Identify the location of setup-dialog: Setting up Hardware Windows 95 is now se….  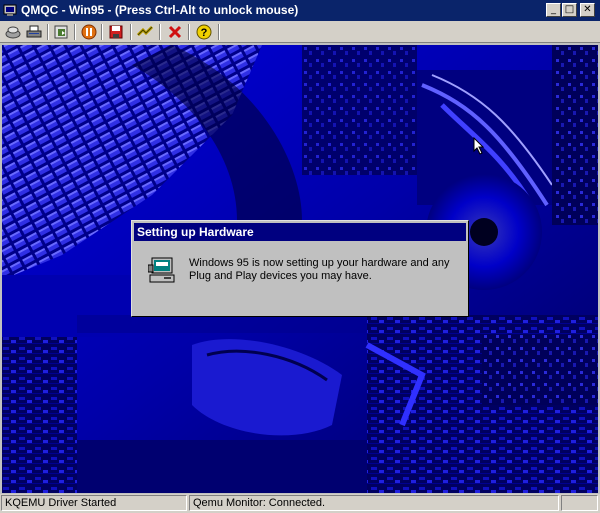
(300, 268).